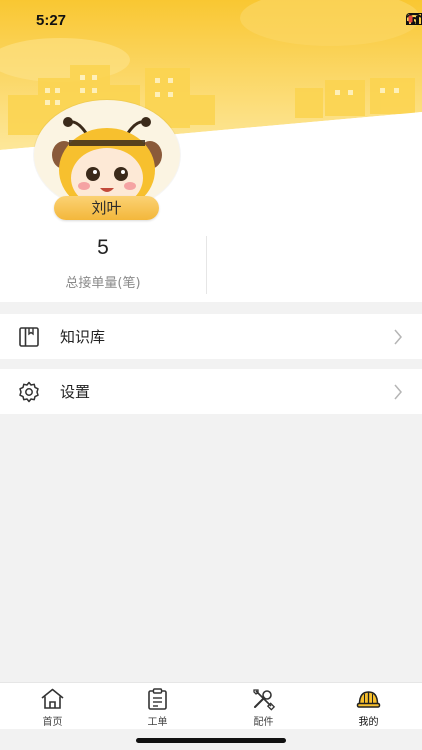  I want to click on home-icon, so click(52, 698).